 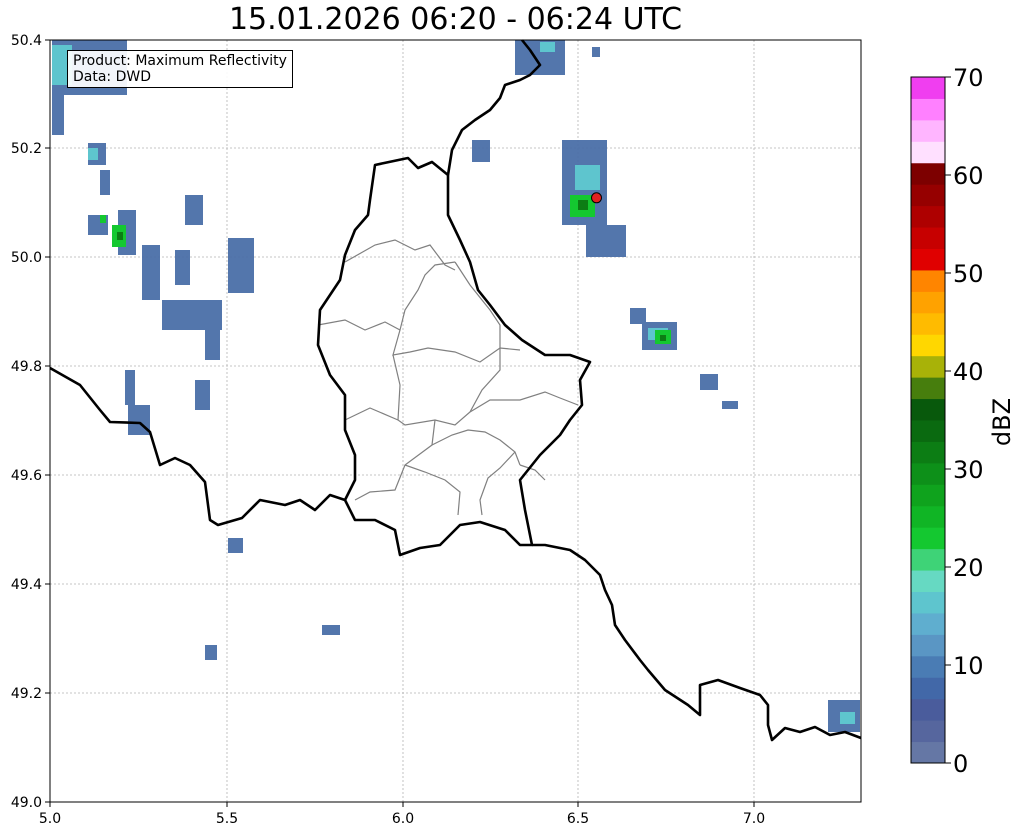 What do you see at coordinates (26, 367) in the screenshot?
I see `y-tick-label: 49.8` at bounding box center [26, 367].